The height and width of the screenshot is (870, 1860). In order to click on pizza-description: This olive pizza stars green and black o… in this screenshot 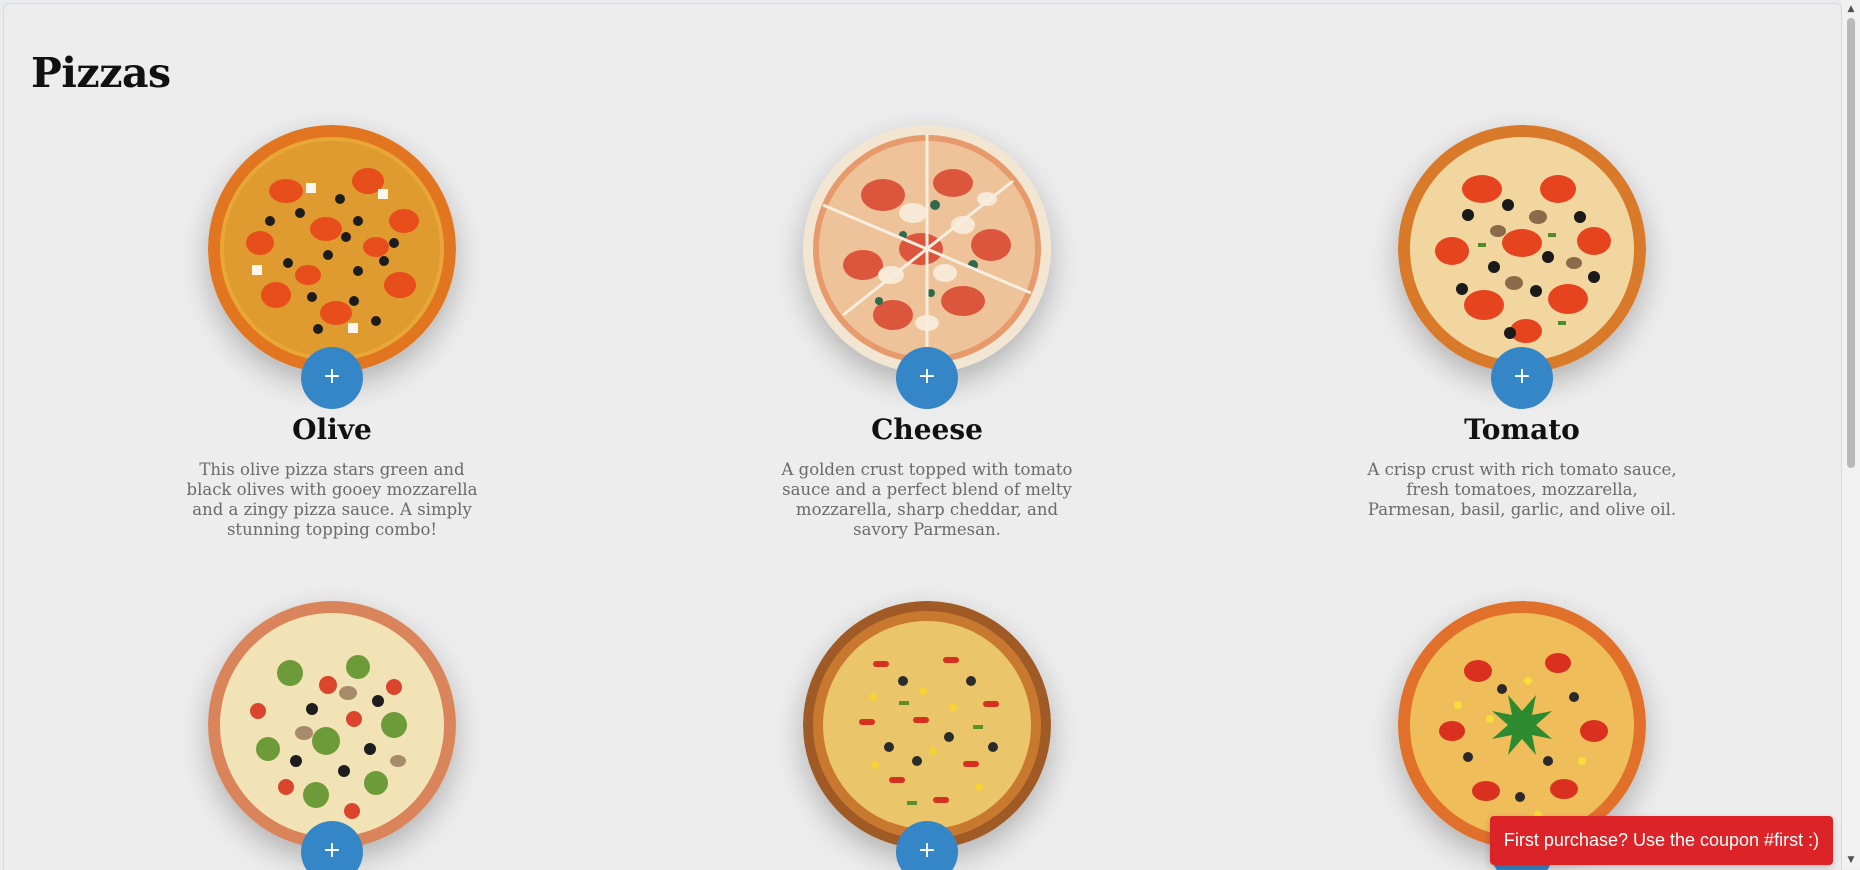, I will do `click(332, 499)`.